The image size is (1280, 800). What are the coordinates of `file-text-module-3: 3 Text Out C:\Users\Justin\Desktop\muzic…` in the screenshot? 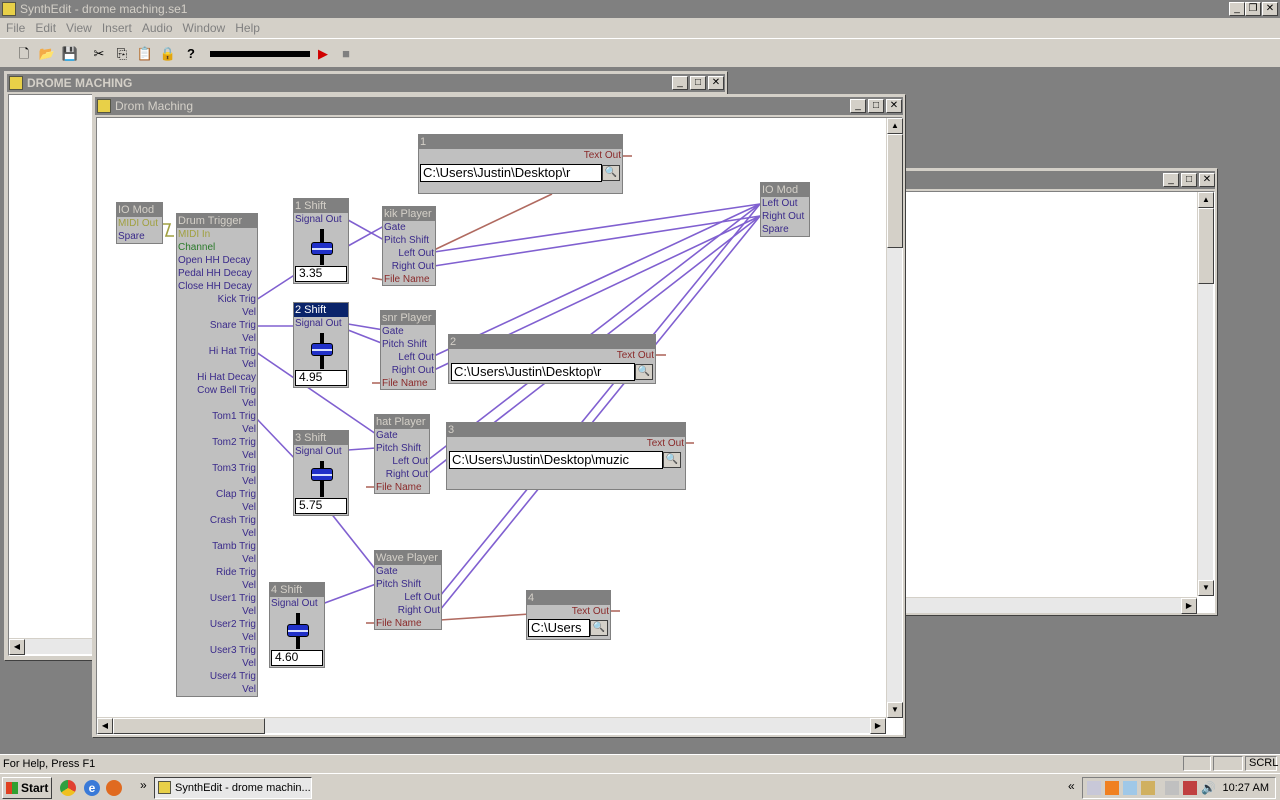 It's located at (566, 456).